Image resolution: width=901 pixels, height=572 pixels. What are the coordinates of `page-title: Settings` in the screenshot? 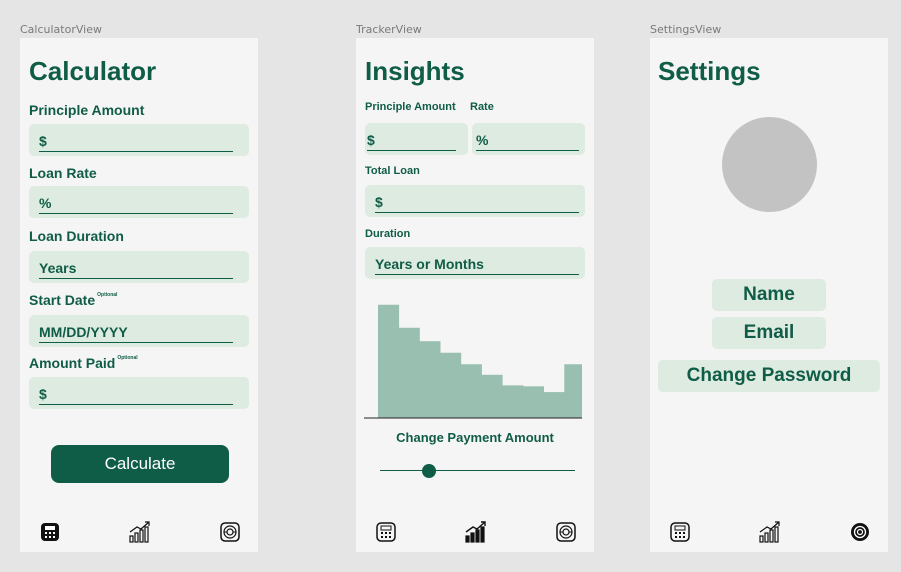 It's located at (709, 71).